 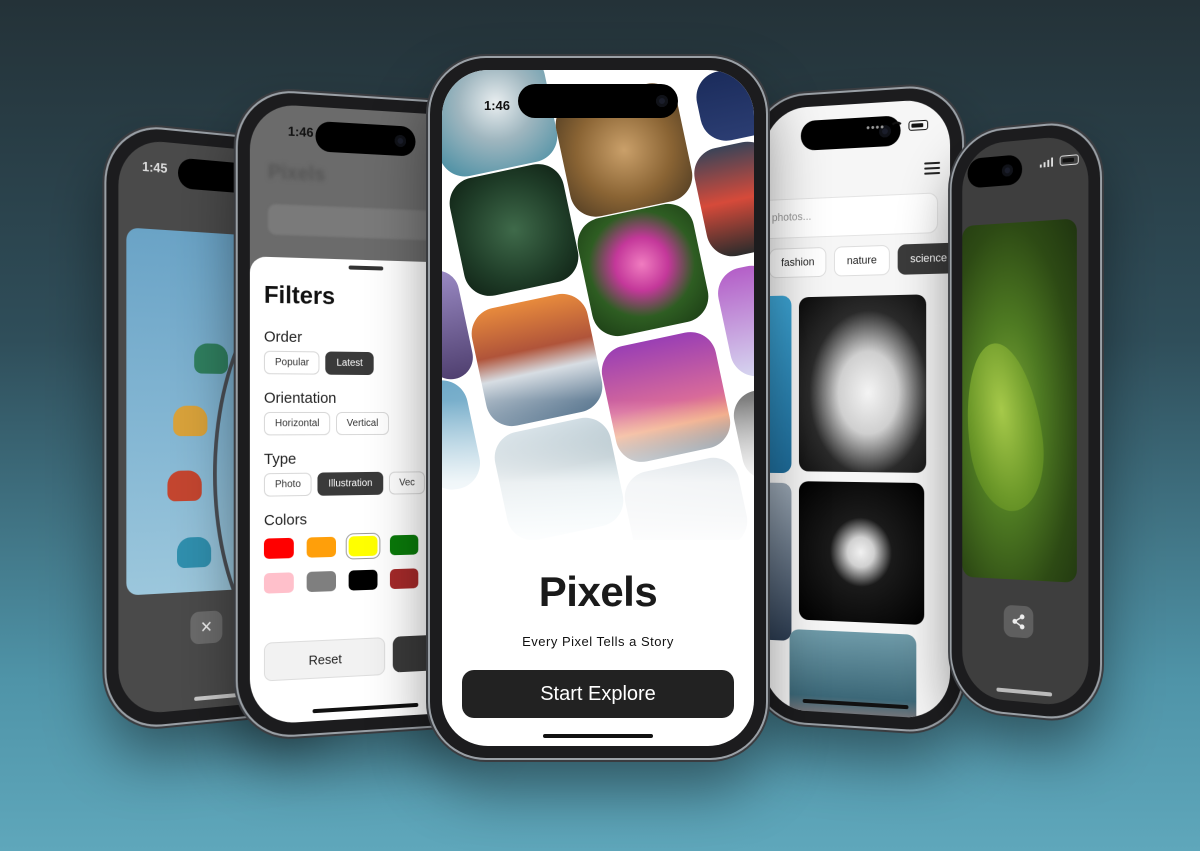 I want to click on app-title: Pixels, so click(x=598, y=591).